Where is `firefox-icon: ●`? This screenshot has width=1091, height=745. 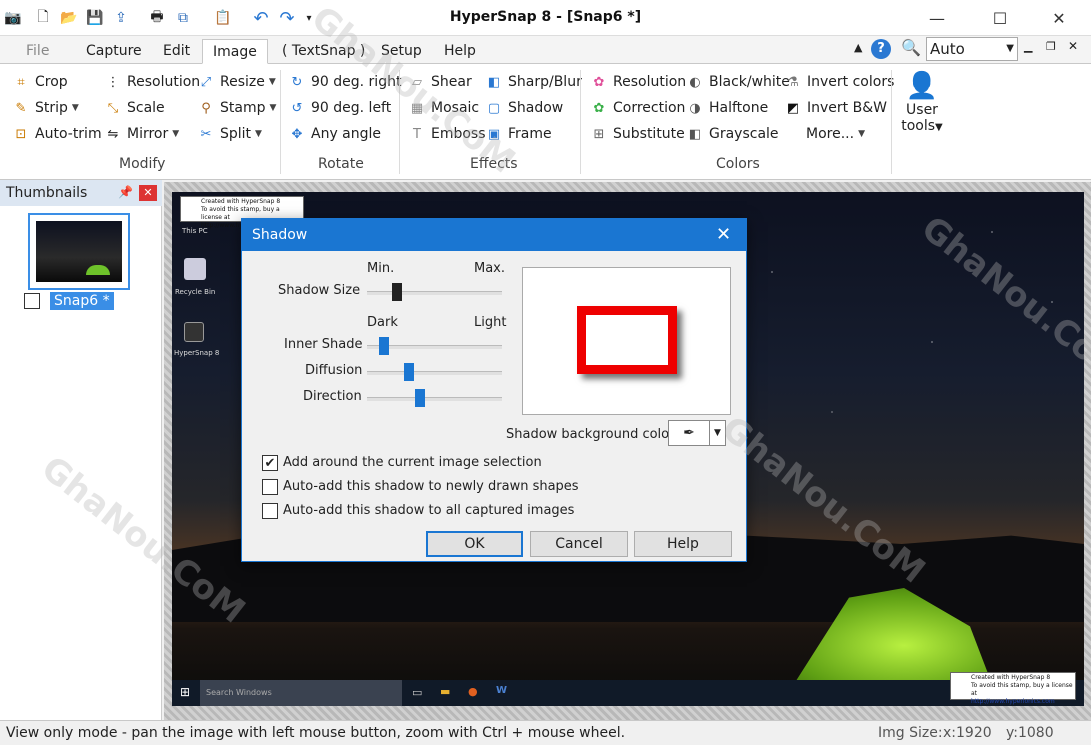
firefox-icon: ● is located at coordinates (473, 691).